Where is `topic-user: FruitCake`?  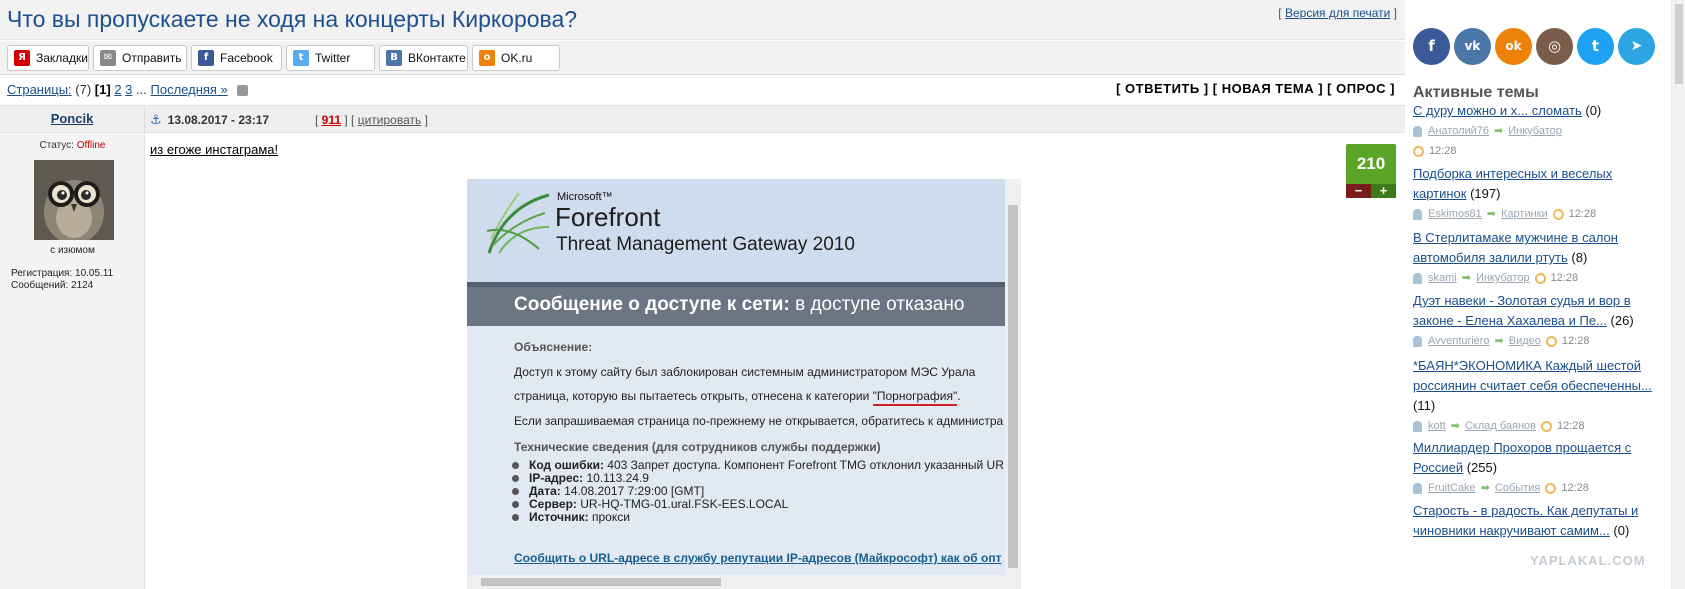 topic-user: FruitCake is located at coordinates (1452, 488).